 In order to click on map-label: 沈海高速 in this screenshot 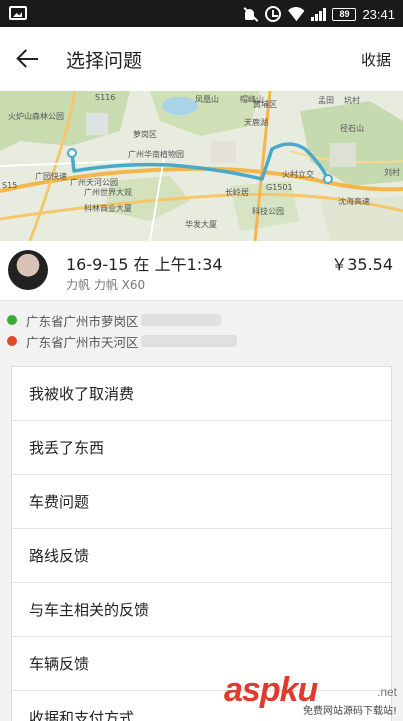, I will do `click(354, 201)`.